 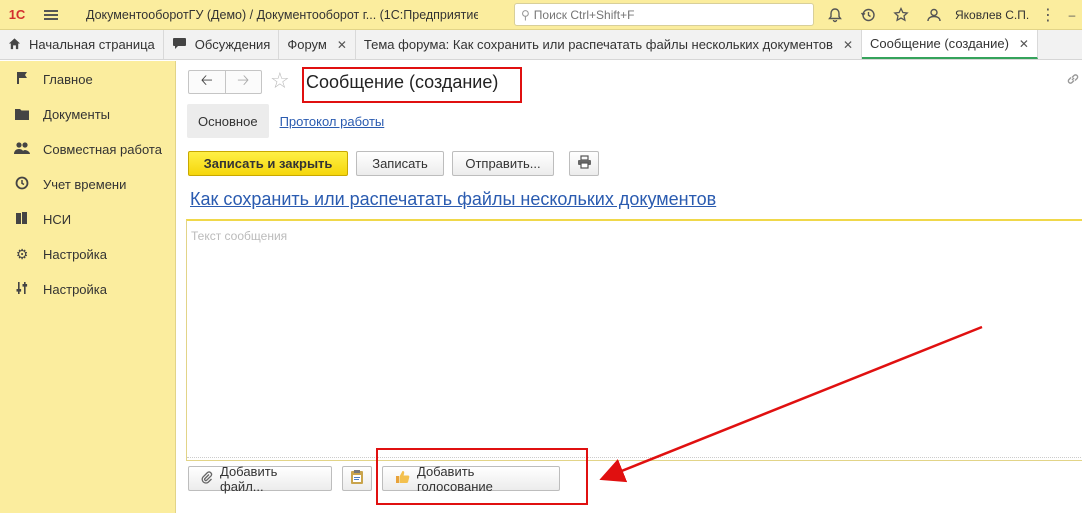 What do you see at coordinates (14, 45) in the screenshot?
I see `home-icon` at bounding box center [14, 45].